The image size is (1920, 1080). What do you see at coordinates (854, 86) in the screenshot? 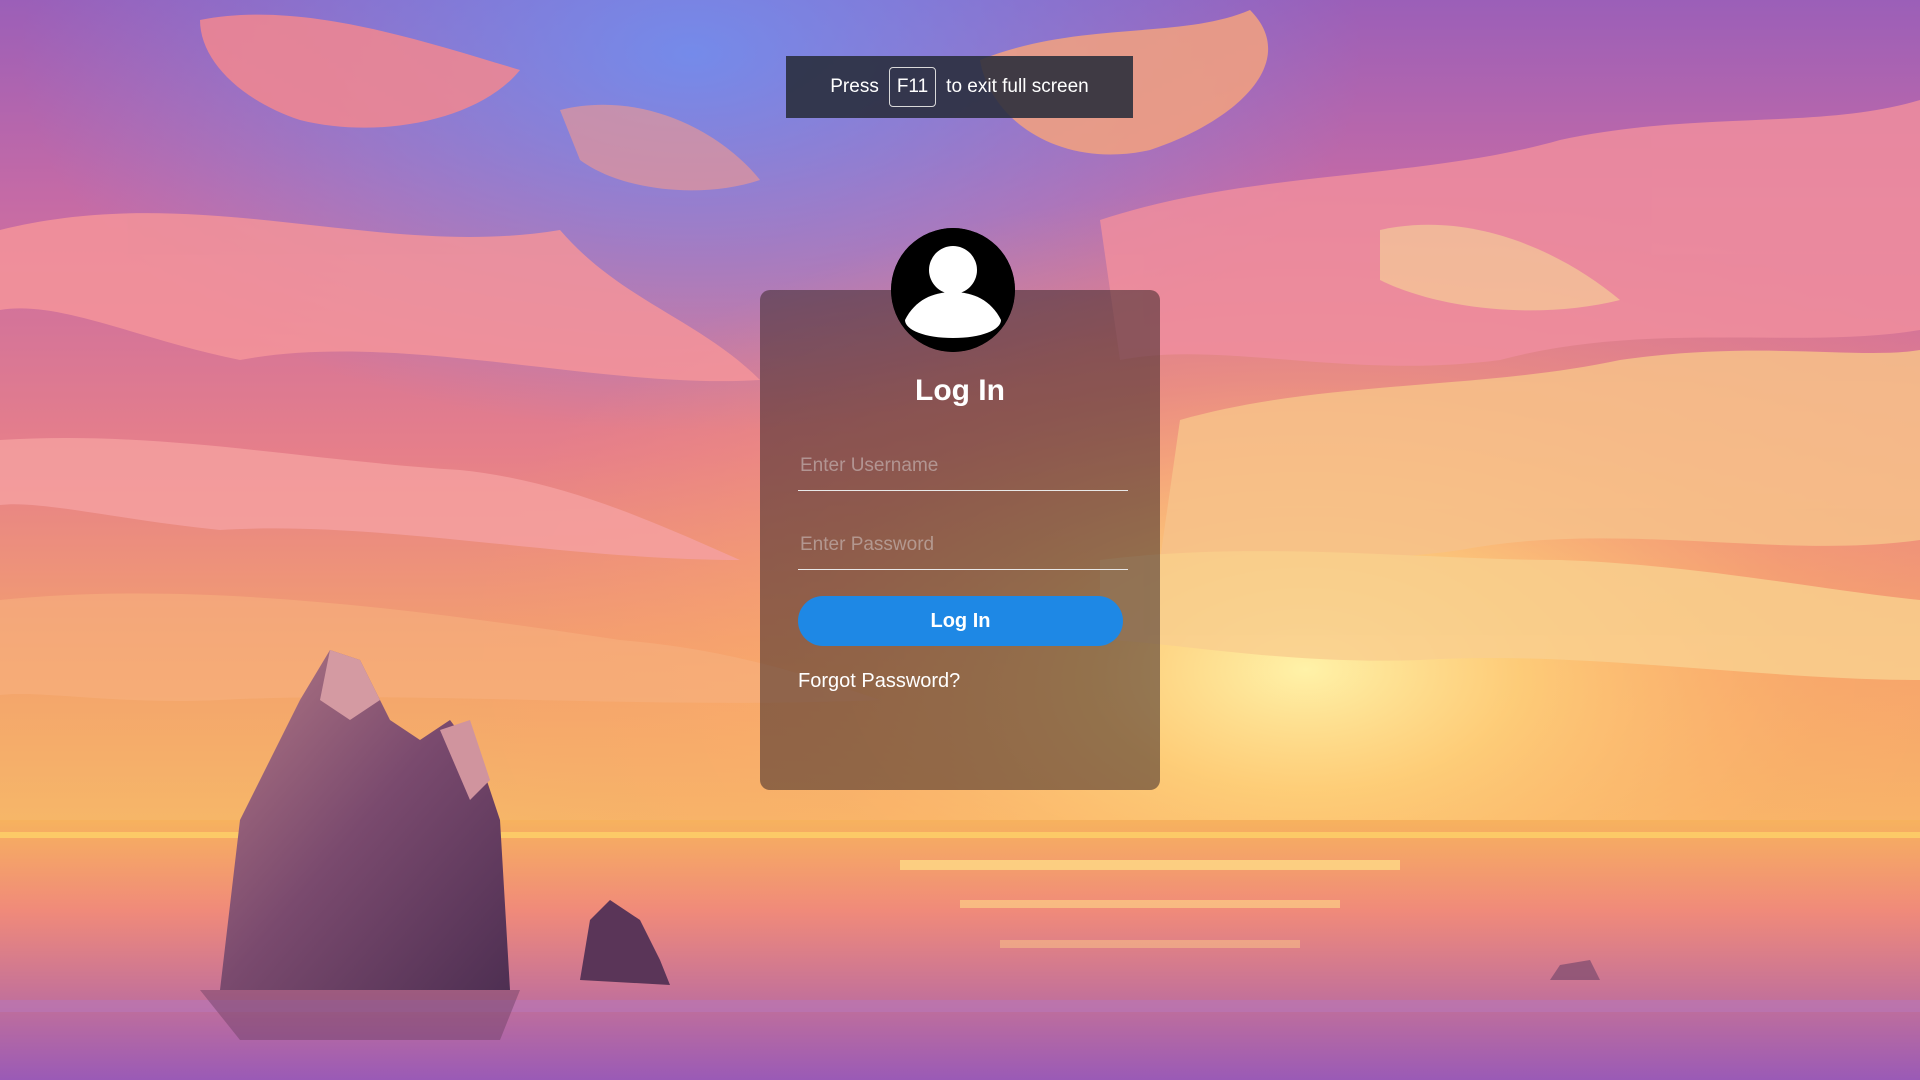
I see `toast-prefix: Press` at bounding box center [854, 86].